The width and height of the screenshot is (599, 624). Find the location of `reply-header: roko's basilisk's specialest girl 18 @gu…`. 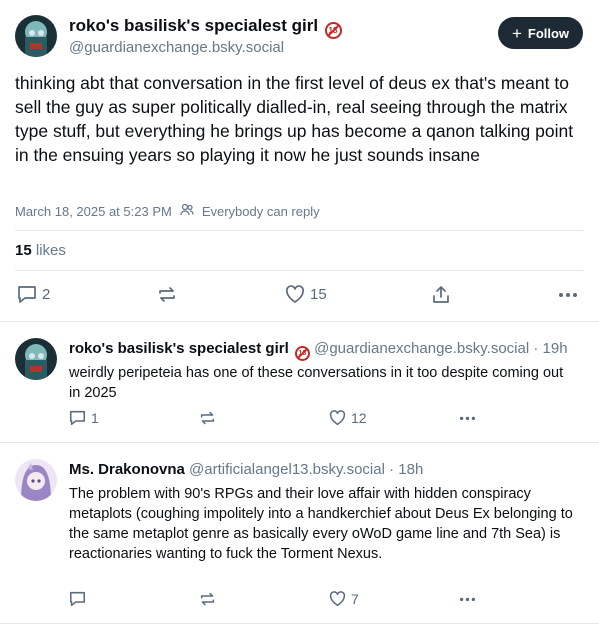

reply-header: roko's basilisk's specialest girl 18 @gu… is located at coordinates (318, 350).